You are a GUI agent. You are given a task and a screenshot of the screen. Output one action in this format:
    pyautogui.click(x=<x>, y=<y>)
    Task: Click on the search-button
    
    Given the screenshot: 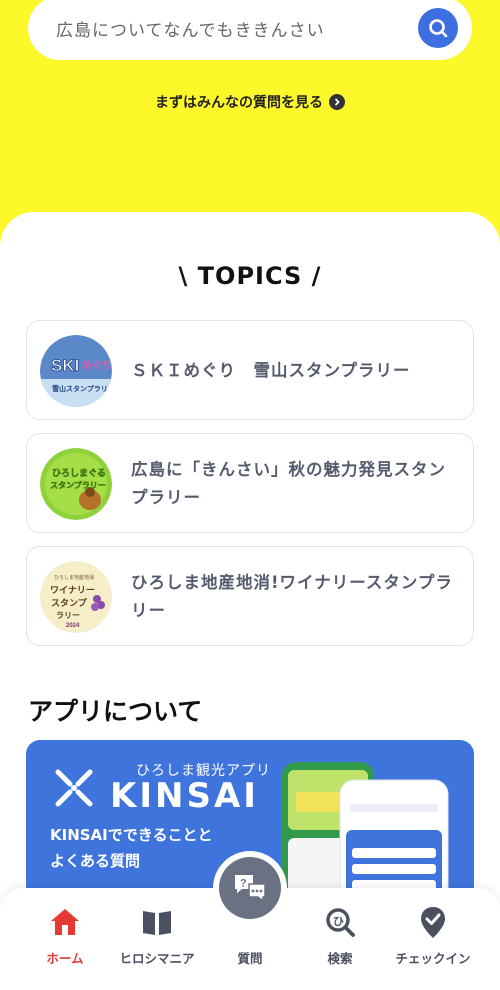 What is the action you would take?
    pyautogui.click(x=438, y=28)
    